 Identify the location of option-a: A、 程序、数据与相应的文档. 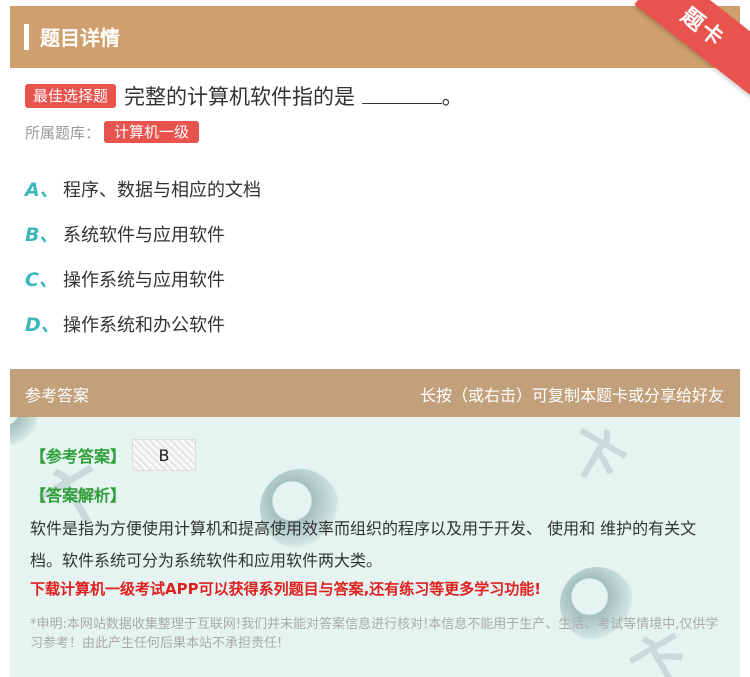
(143, 188).